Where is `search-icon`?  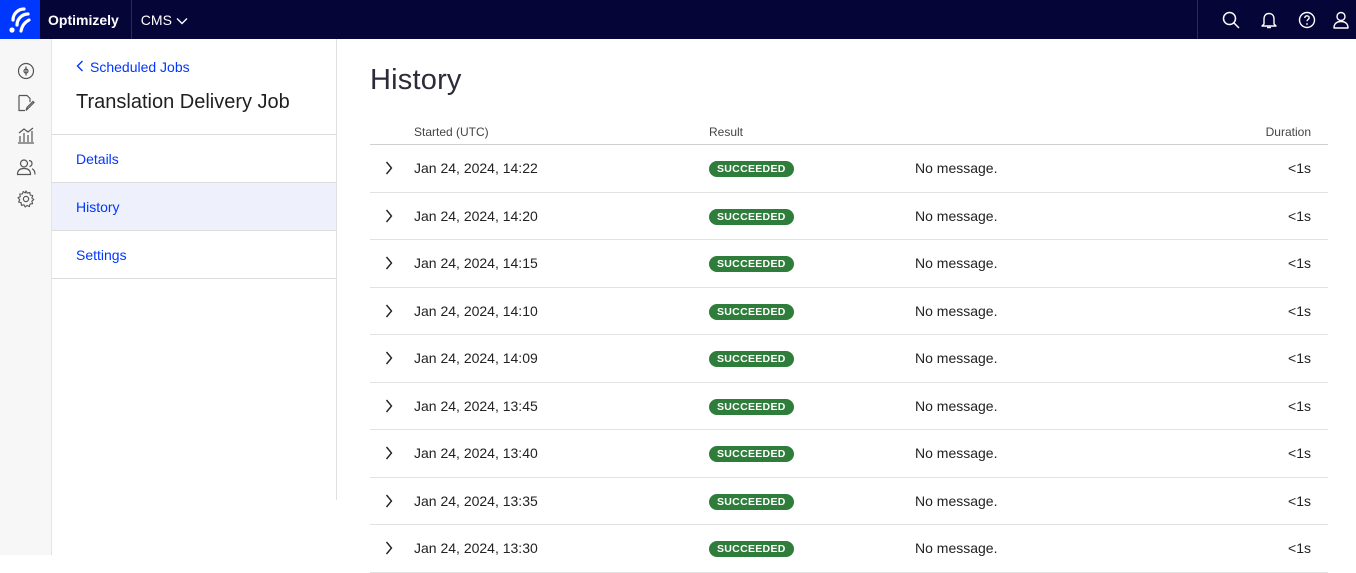 search-icon is located at coordinates (1231, 19).